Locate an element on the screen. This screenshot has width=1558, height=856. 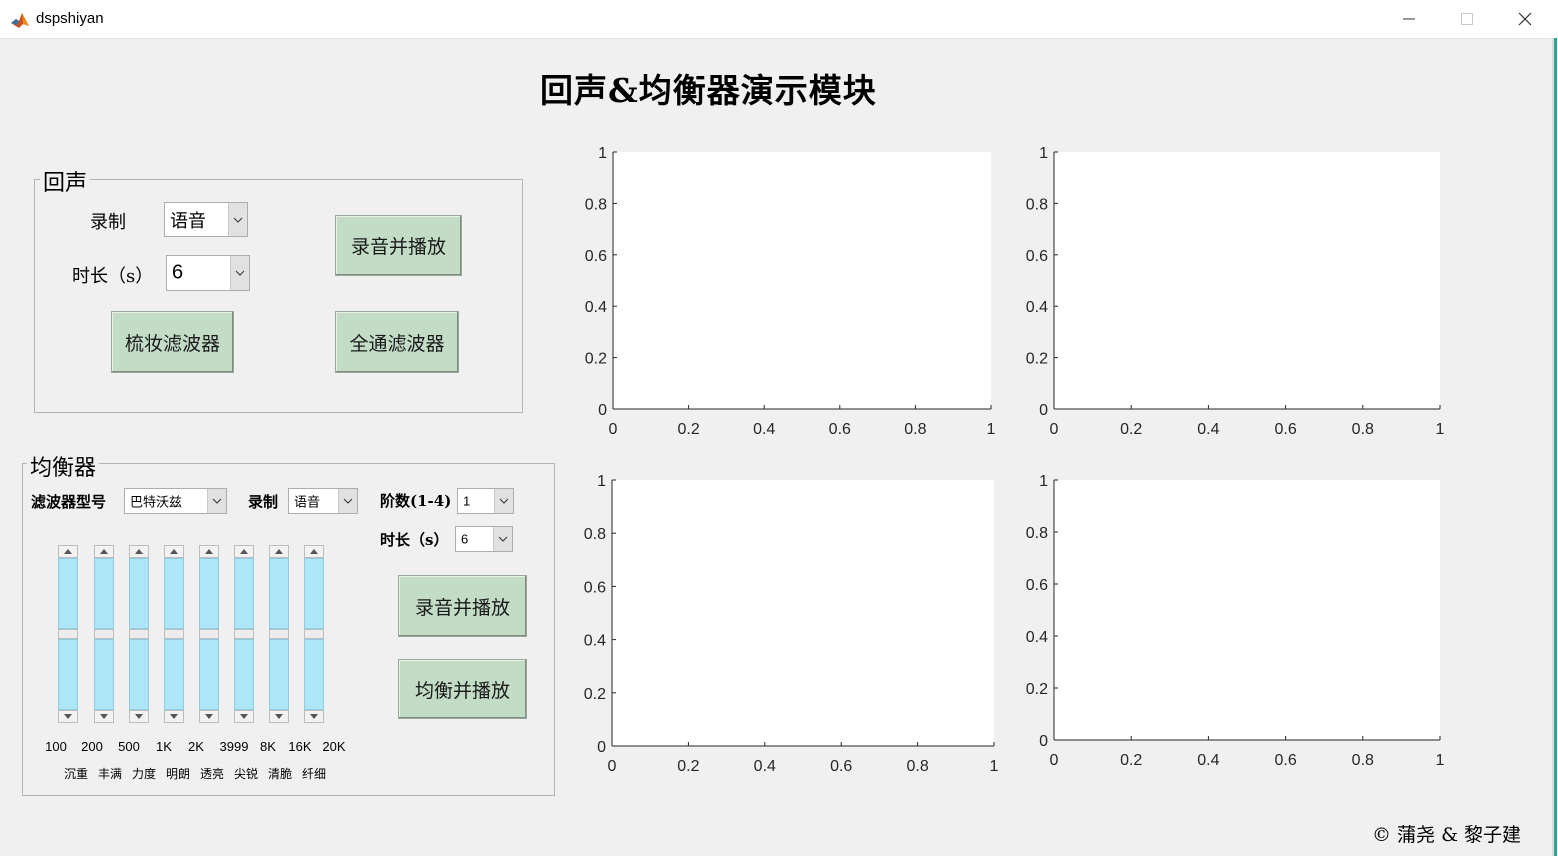
echo-duration-value: 6 is located at coordinates (178, 272).